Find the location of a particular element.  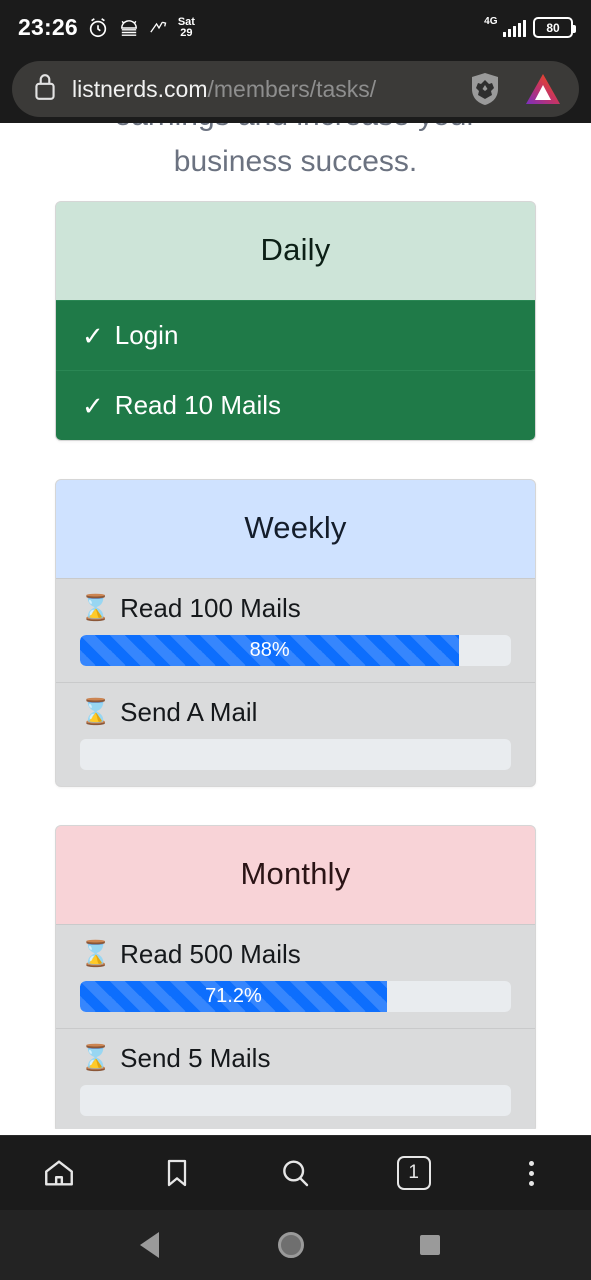

tab-count: 1 is located at coordinates (413, 1173).